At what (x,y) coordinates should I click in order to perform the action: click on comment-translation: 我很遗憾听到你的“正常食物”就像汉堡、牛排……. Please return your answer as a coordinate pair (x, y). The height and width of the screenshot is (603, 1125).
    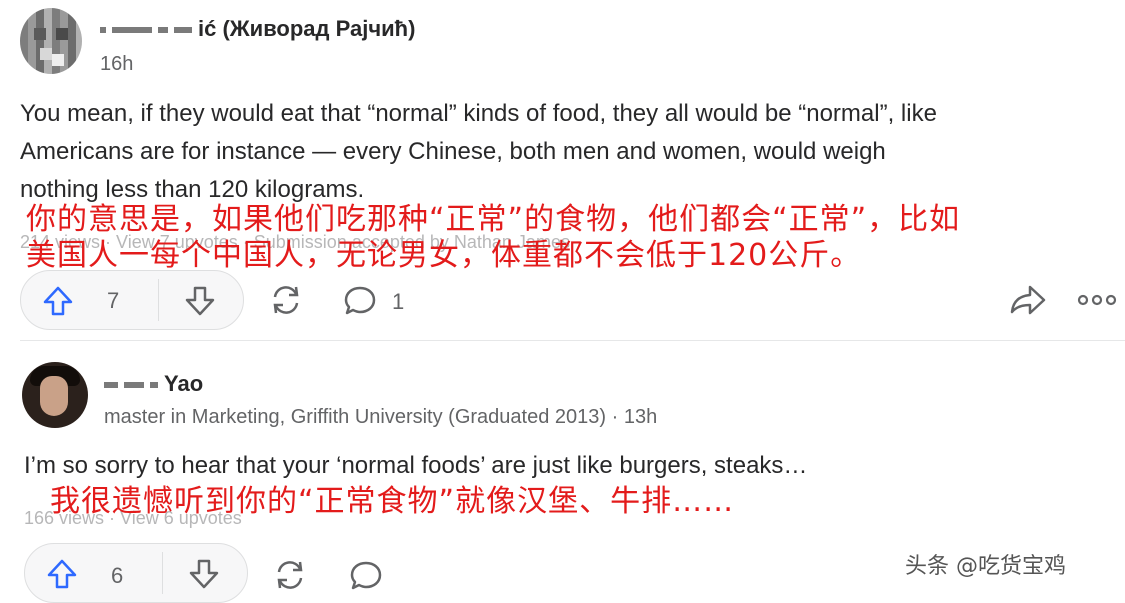
    Looking at the image, I should click on (392, 501).